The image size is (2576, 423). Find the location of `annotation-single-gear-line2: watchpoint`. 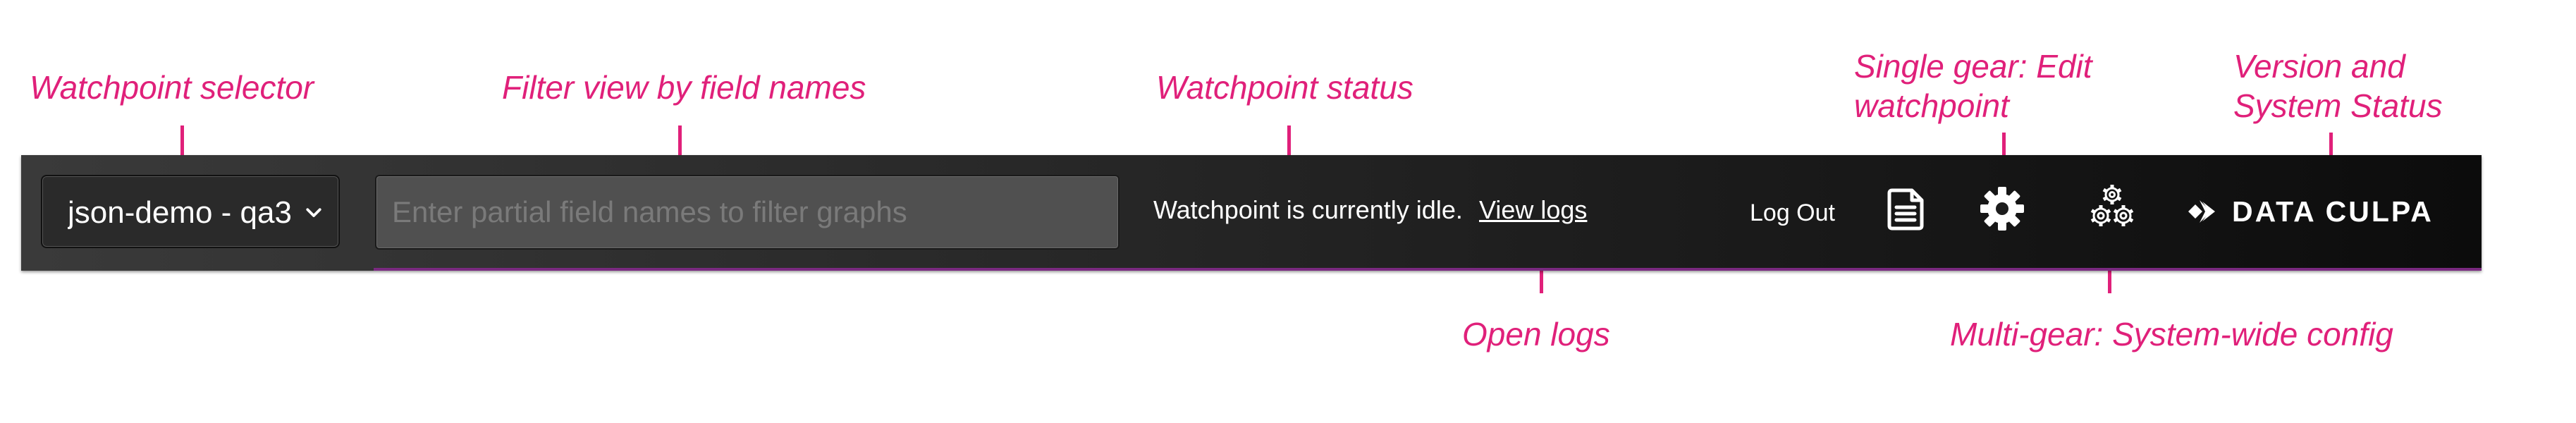

annotation-single-gear-line2: watchpoint is located at coordinates (1931, 105).